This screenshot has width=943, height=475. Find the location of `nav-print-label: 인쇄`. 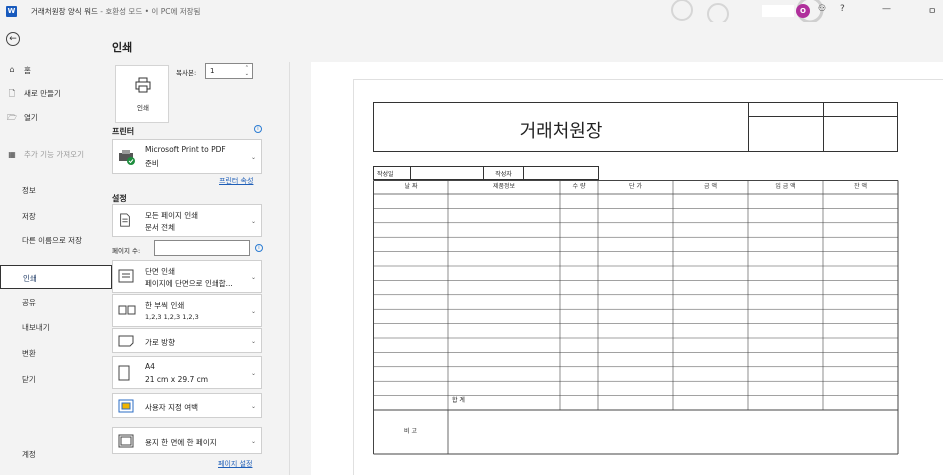

nav-print-label: 인쇄 is located at coordinates (30, 278).